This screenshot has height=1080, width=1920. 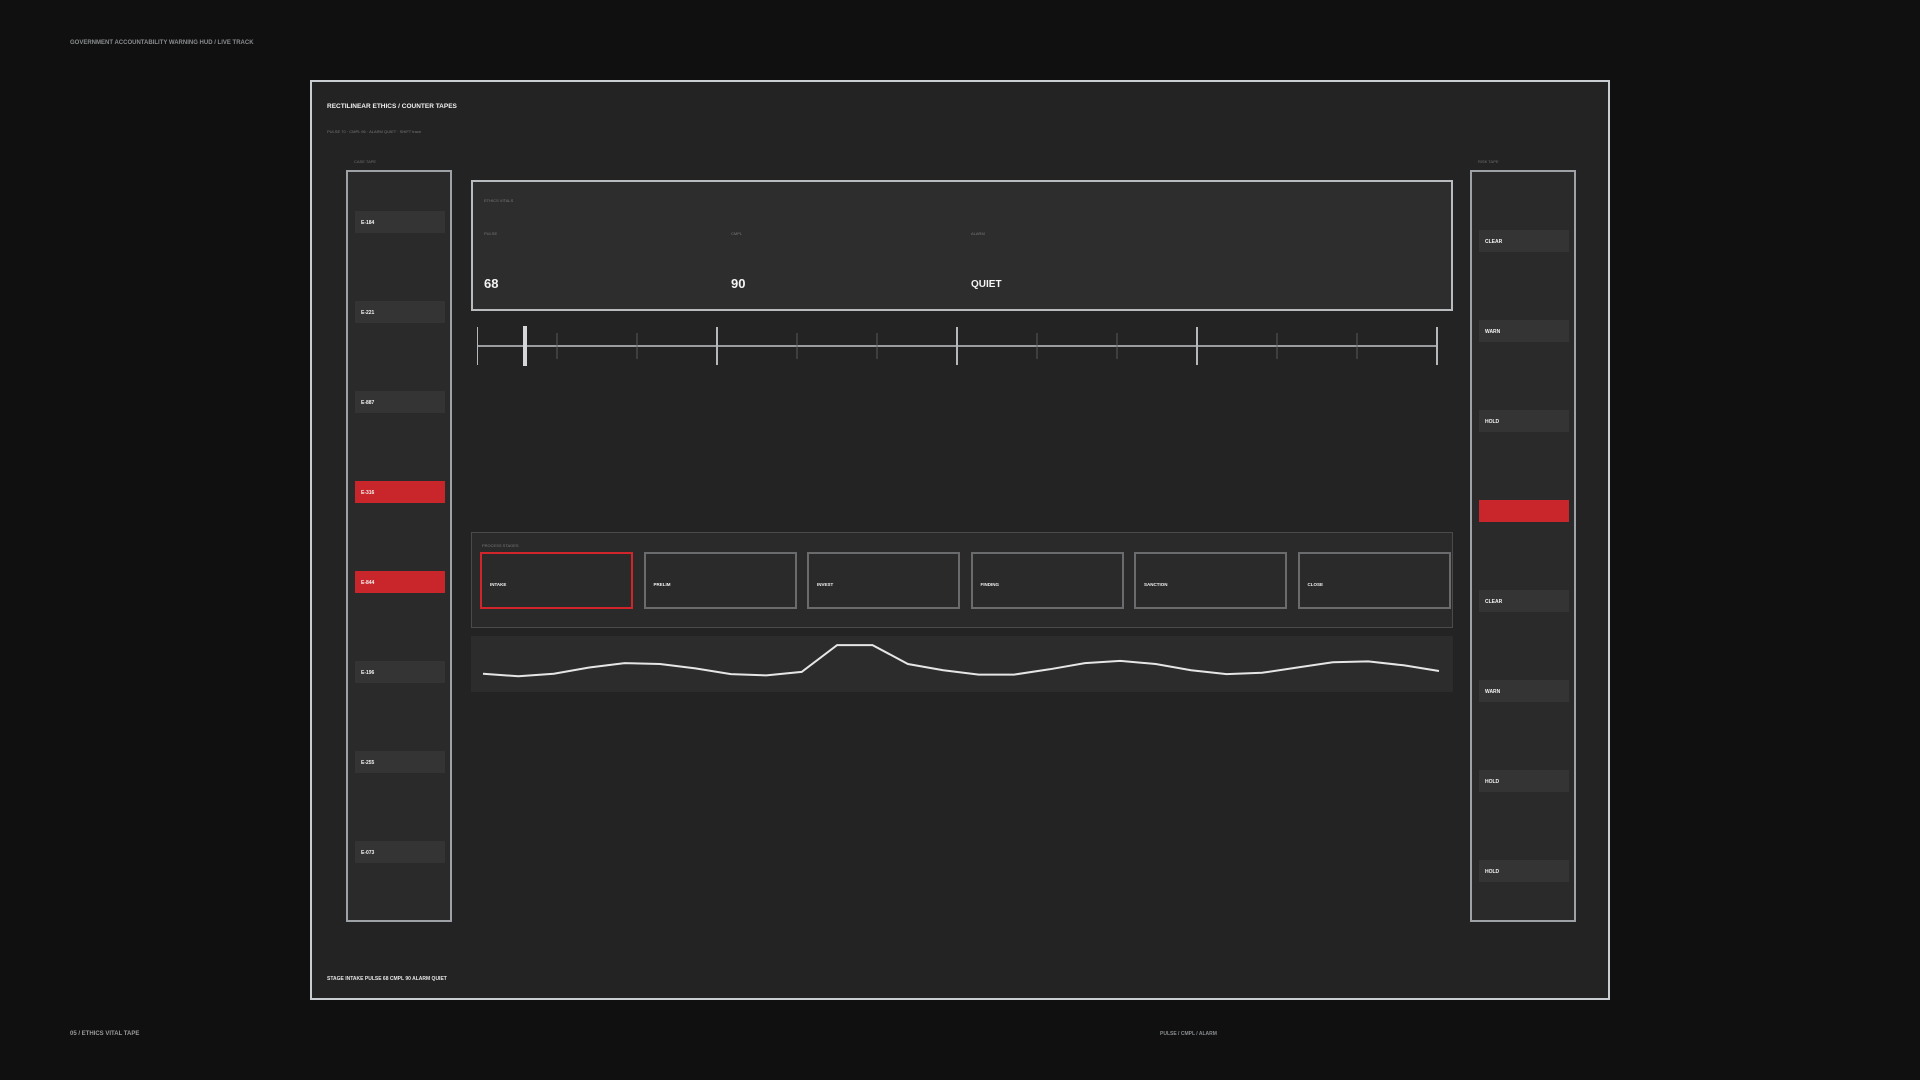 I want to click on footer-legend: PULSE / CMPL / ALARM, so click(x=1188, y=1034).